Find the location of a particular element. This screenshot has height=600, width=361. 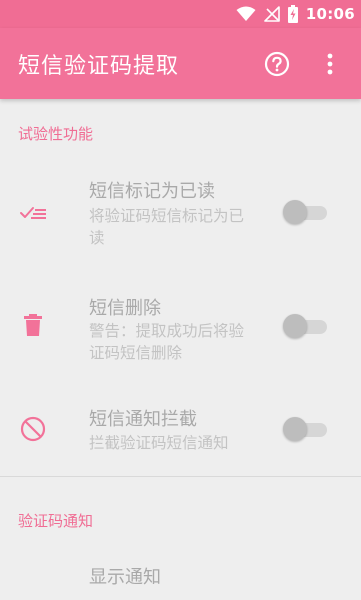

help-icon is located at coordinates (277, 63).